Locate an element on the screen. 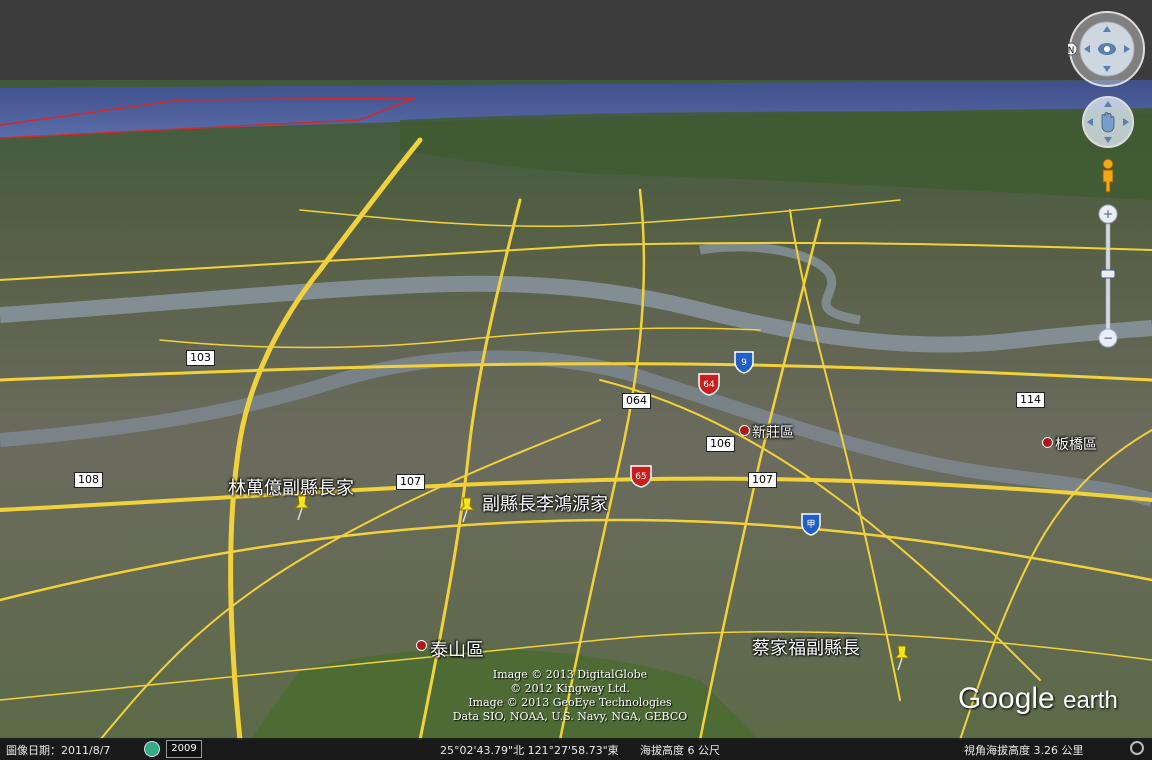 The width and height of the screenshot is (1152, 760). attribution-line: Image © 2013 GeoEye Technologies is located at coordinates (570, 702).